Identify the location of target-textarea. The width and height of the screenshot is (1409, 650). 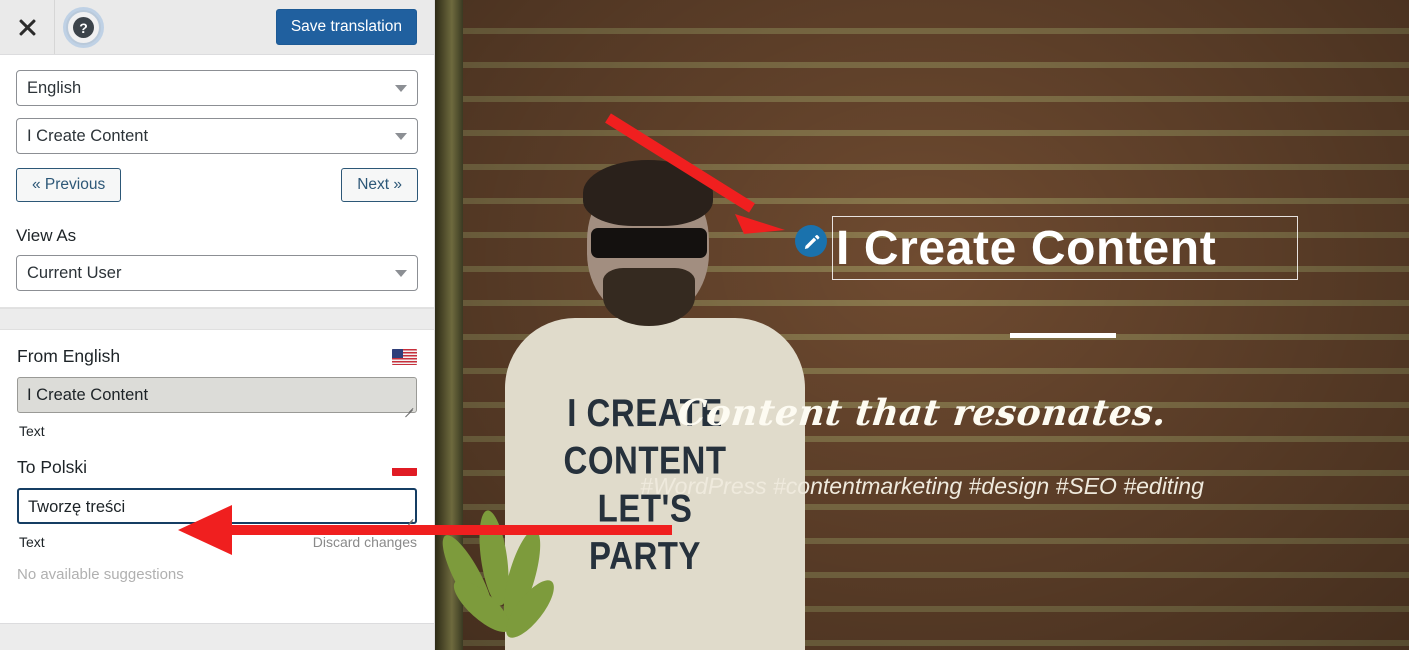
(217, 506).